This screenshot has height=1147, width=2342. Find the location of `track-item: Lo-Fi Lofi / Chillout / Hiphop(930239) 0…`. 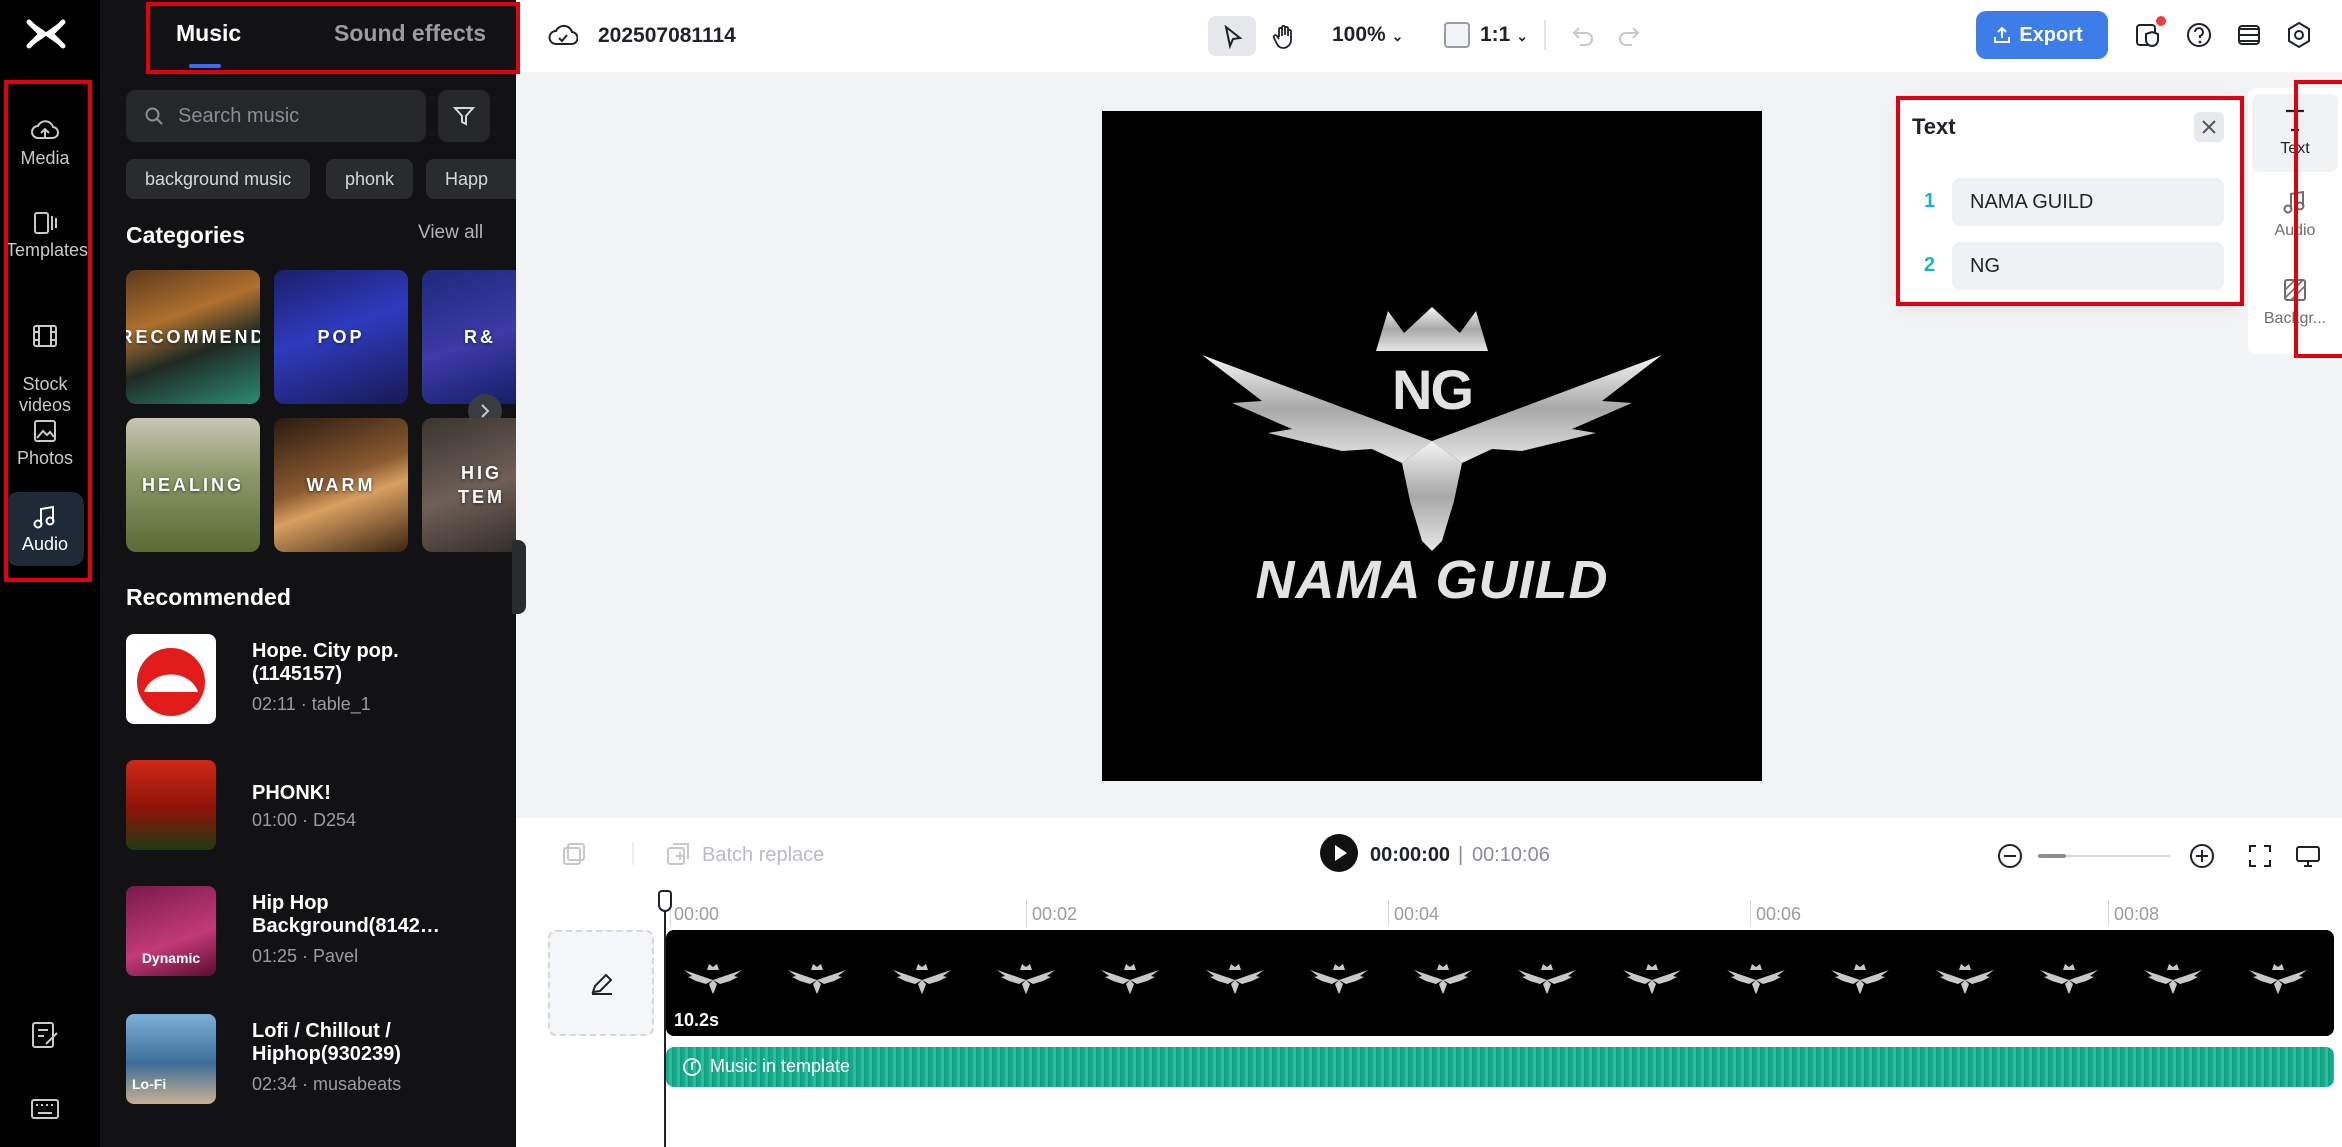

track-item: Lo-Fi Lofi / Chillout / Hiphop(930239) 0… is located at coordinates (316, 1060).